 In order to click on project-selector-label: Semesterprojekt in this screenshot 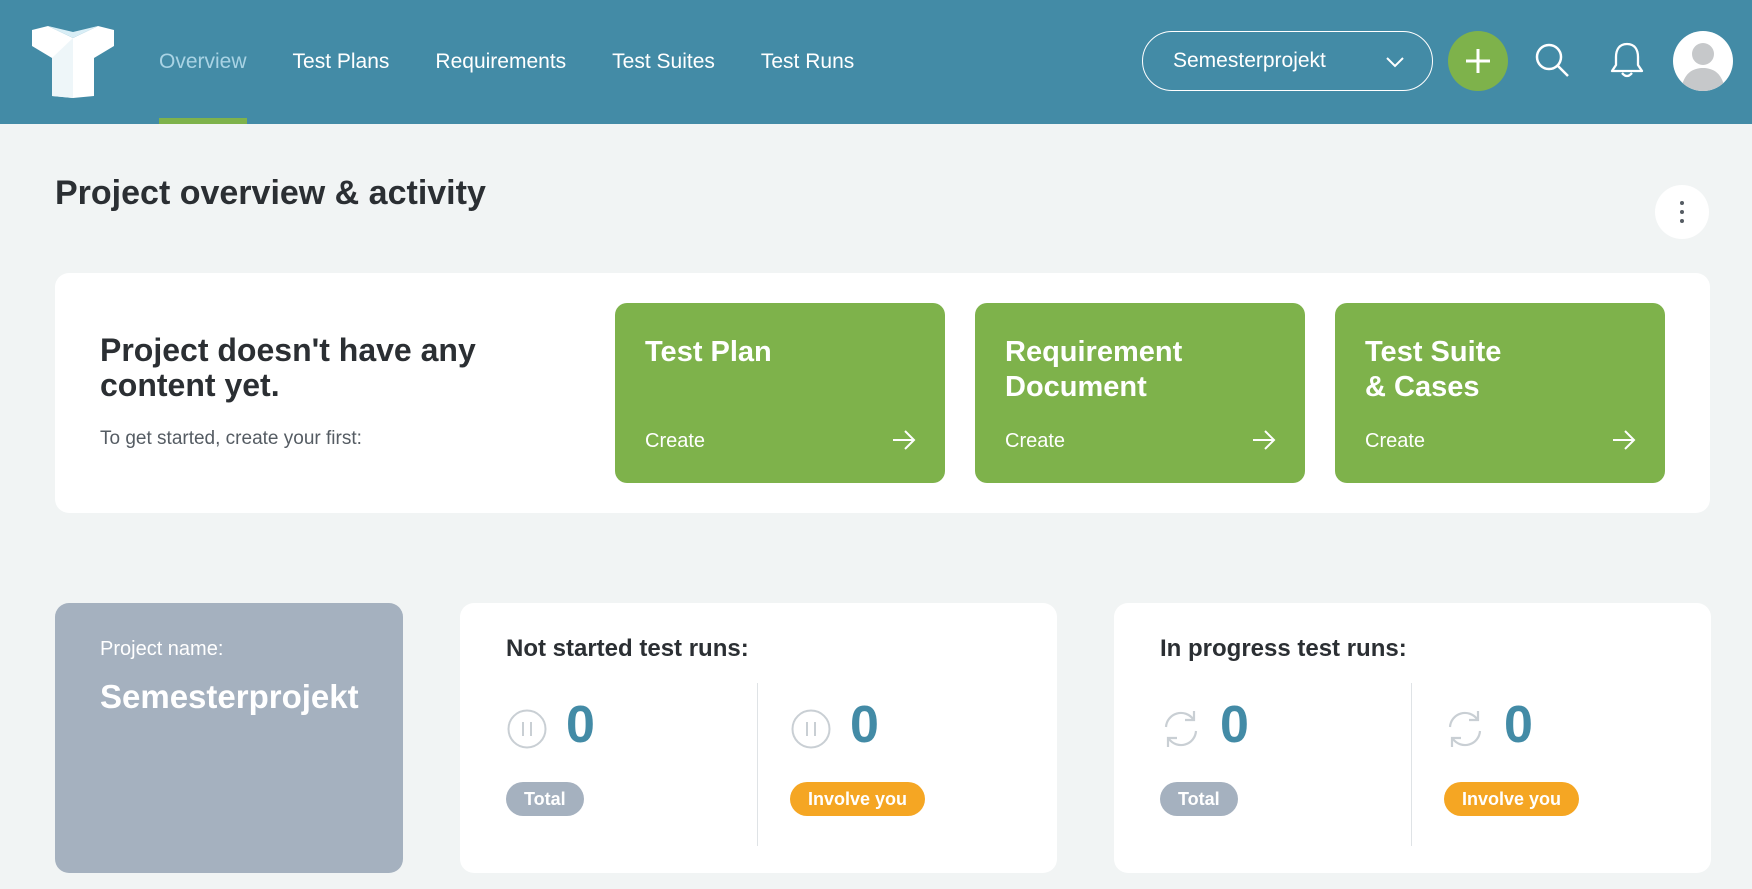, I will do `click(1249, 60)`.